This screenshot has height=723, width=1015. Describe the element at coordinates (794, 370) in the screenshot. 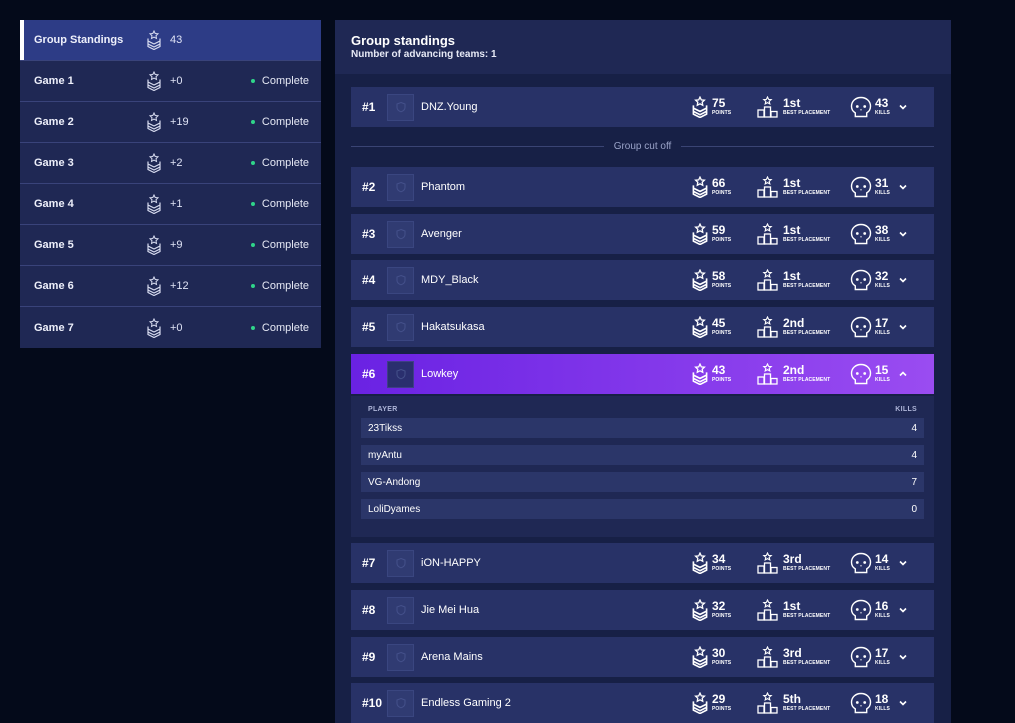

I see `placement-value: 2nd` at that location.